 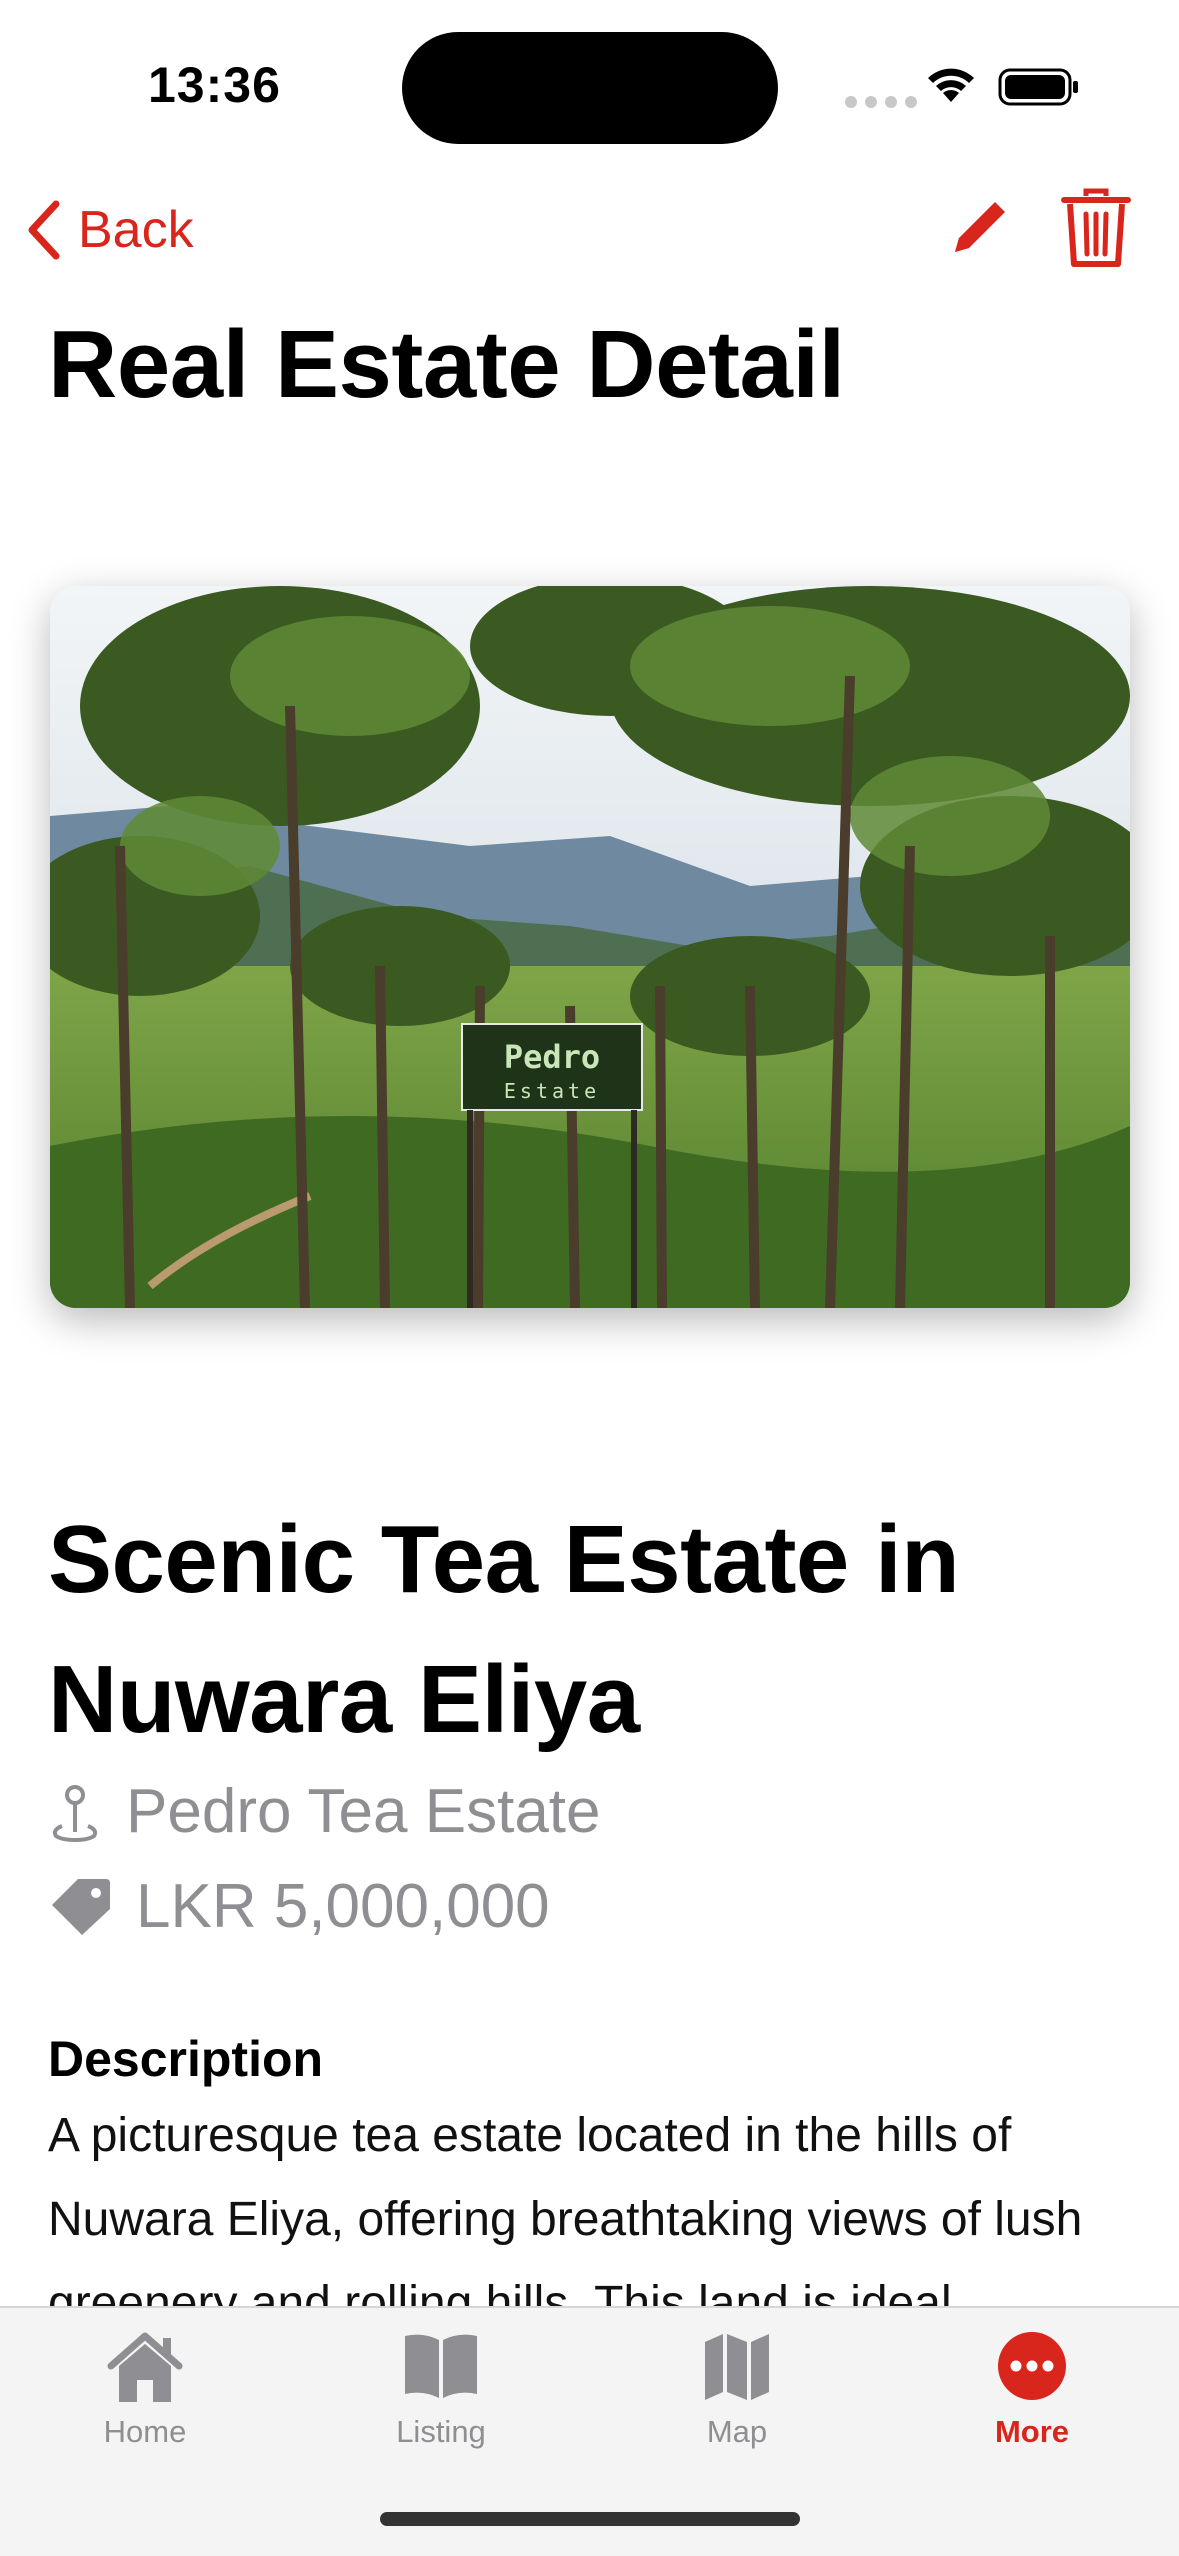 What do you see at coordinates (1038, 87) in the screenshot?
I see `battery-icon` at bounding box center [1038, 87].